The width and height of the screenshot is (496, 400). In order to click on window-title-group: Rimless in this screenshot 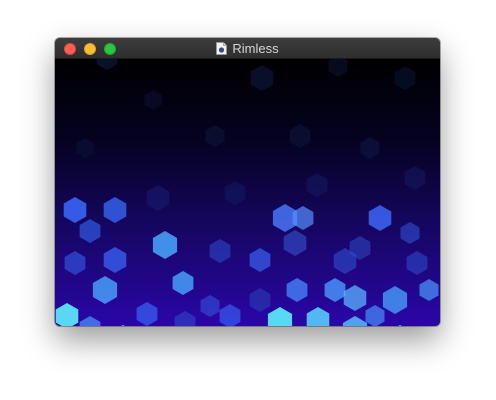, I will do `click(247, 48)`.